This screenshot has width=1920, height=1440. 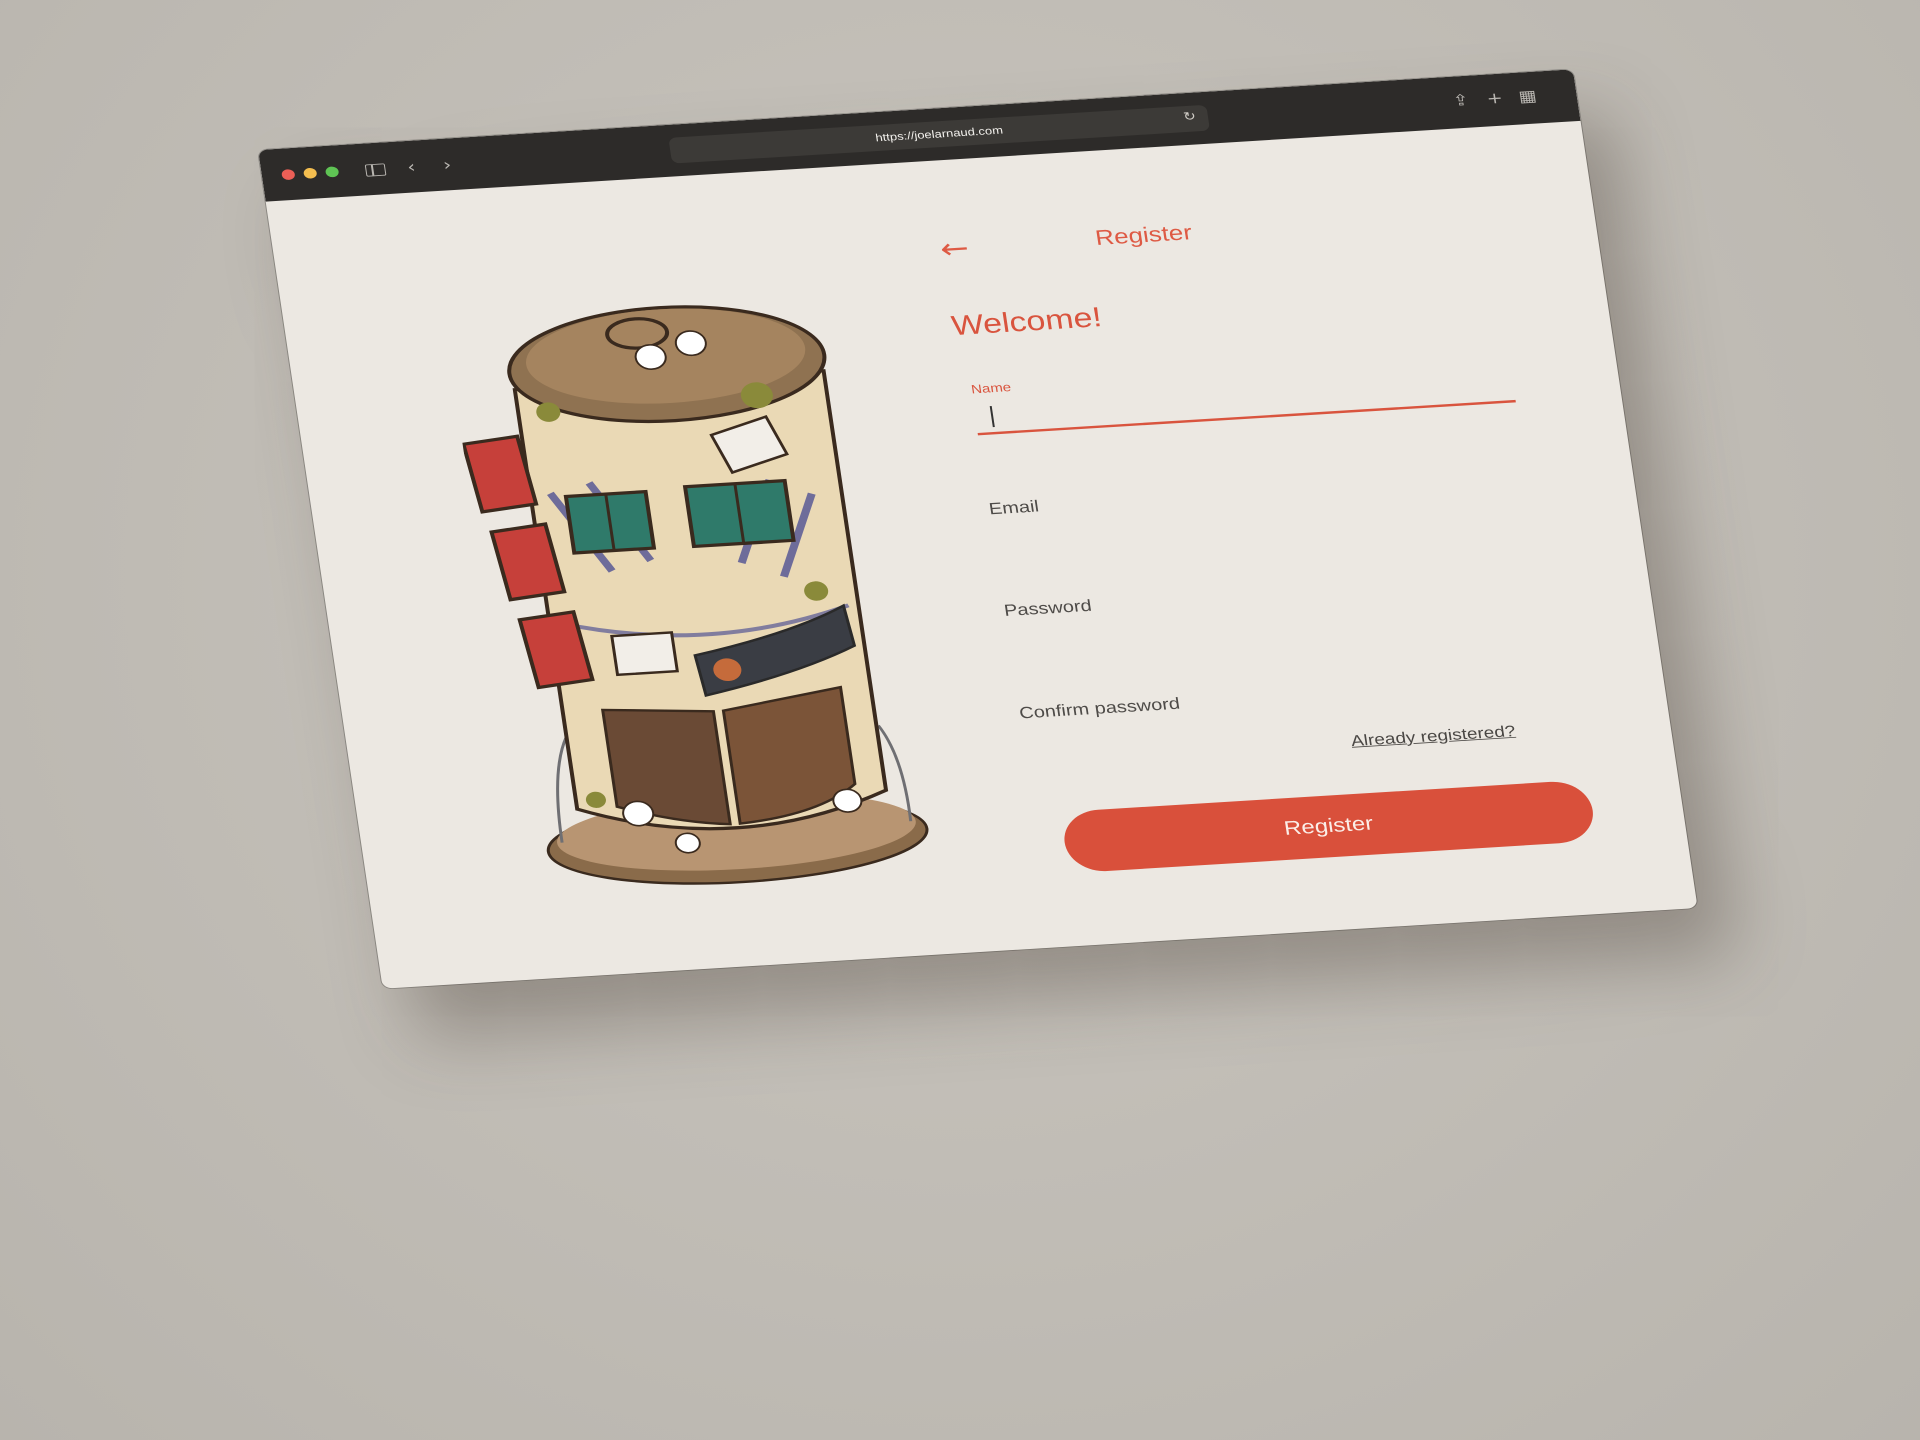 What do you see at coordinates (1261, 512) in the screenshot?
I see `email-field: Email` at bounding box center [1261, 512].